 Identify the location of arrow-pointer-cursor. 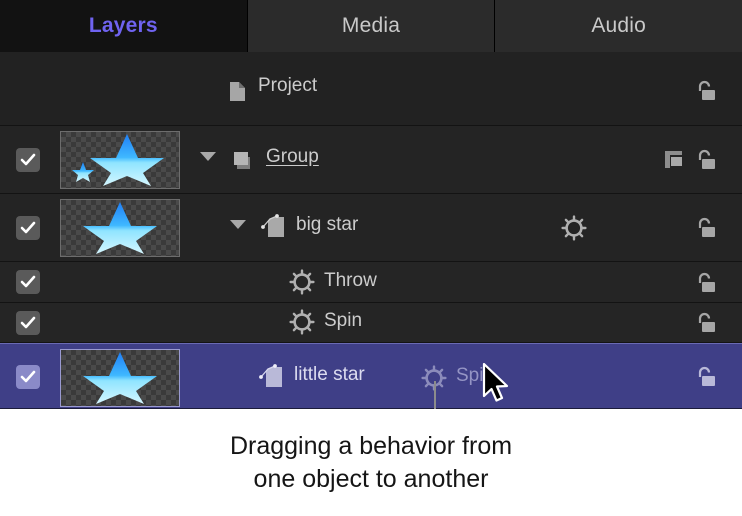
(497, 386).